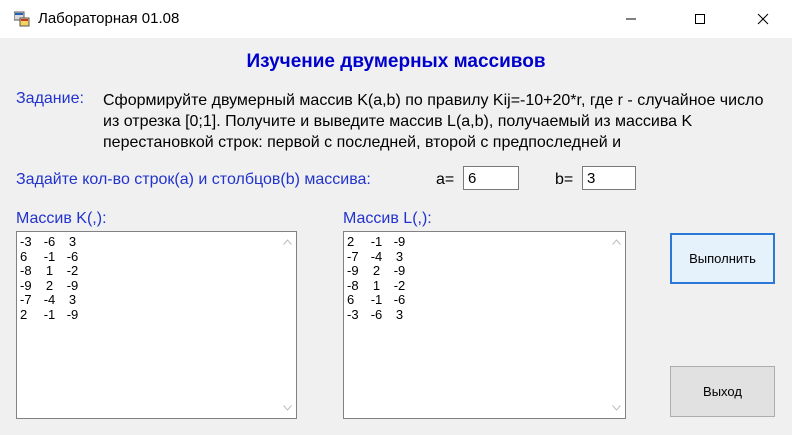 The height and width of the screenshot is (435, 792). I want to click on app-icon, so click(22, 19).